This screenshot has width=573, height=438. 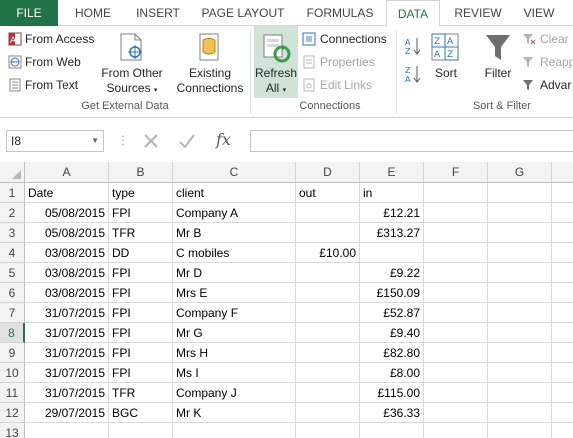 What do you see at coordinates (413, 13) in the screenshot?
I see `tab-data: DATA` at bounding box center [413, 13].